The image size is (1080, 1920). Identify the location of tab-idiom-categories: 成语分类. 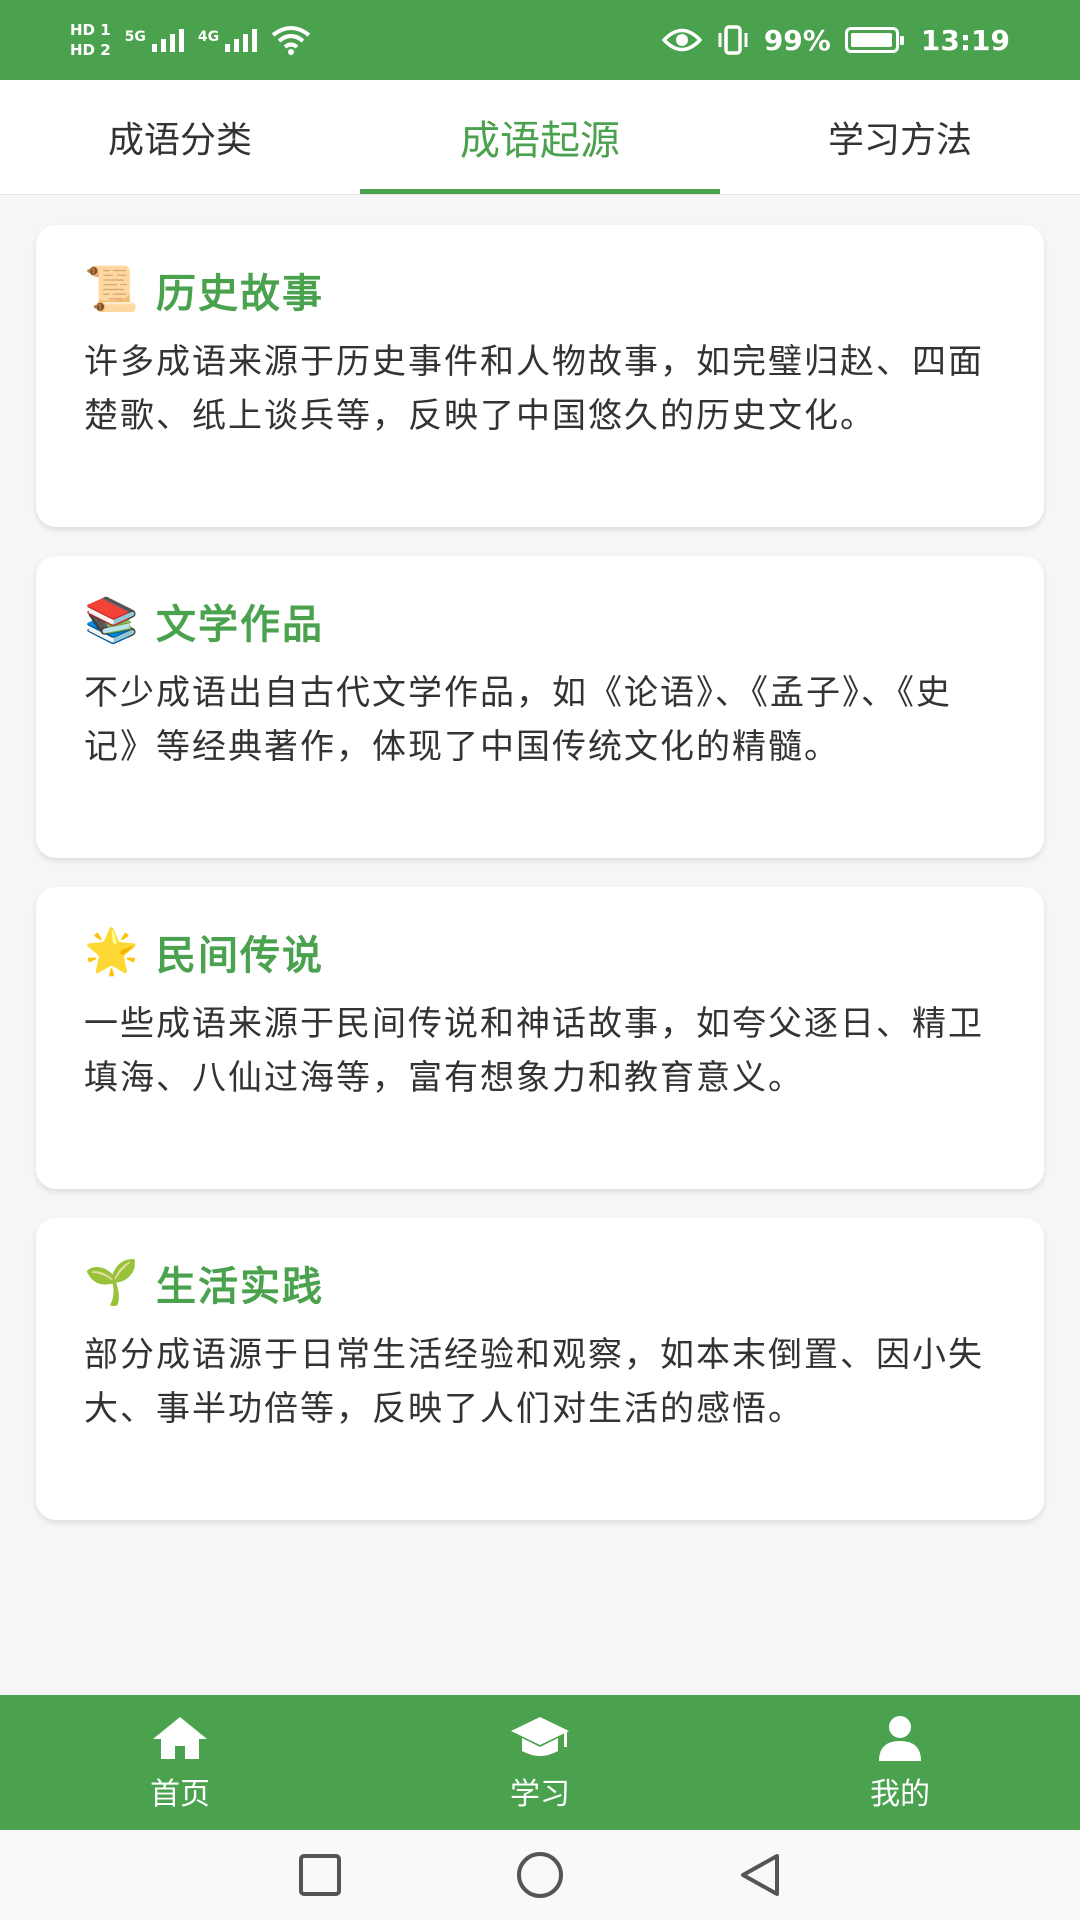
(180, 137).